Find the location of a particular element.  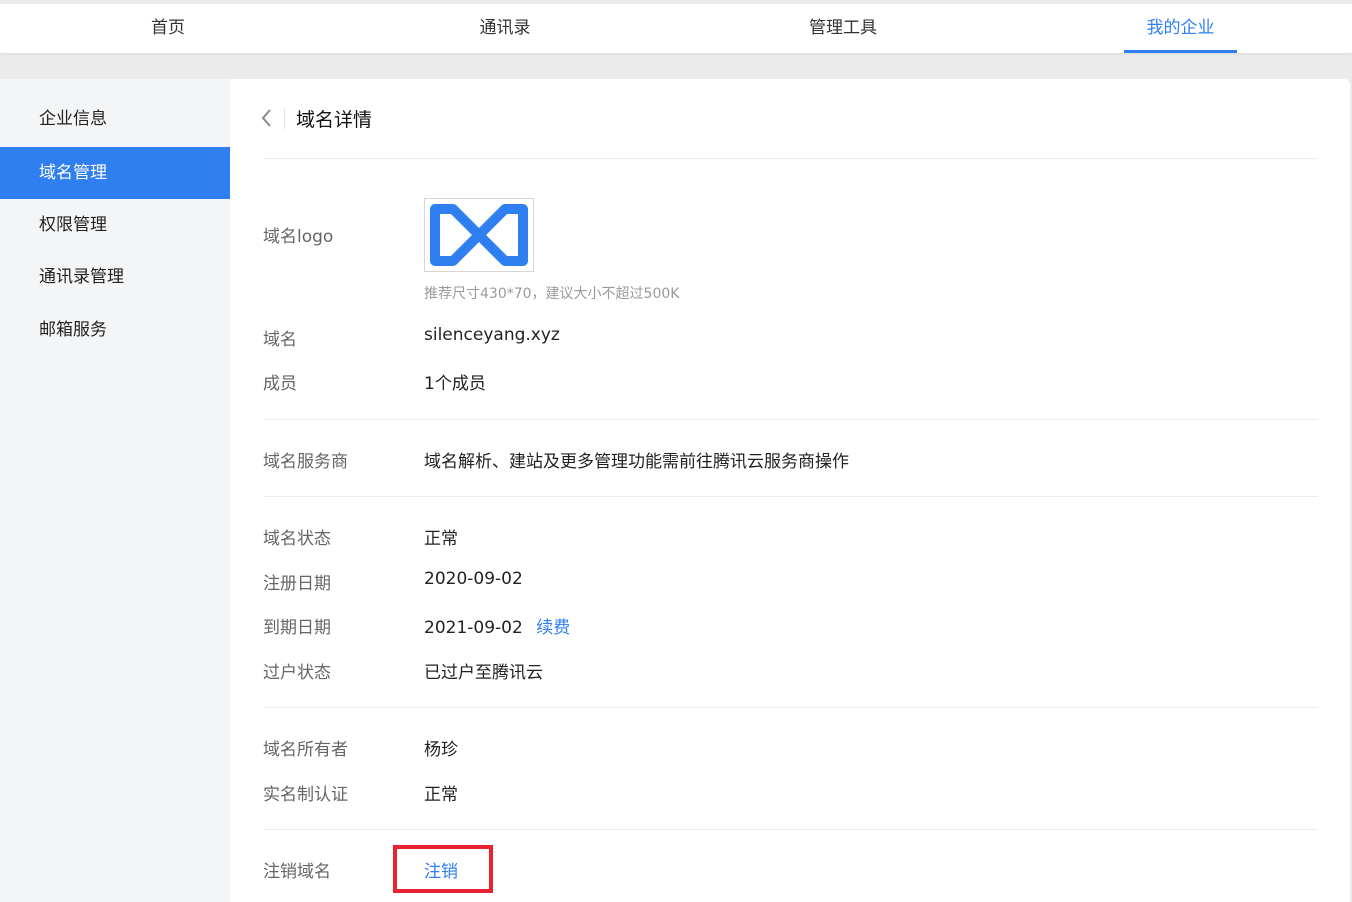

owner-label: 域名所有者 is located at coordinates (305, 750).